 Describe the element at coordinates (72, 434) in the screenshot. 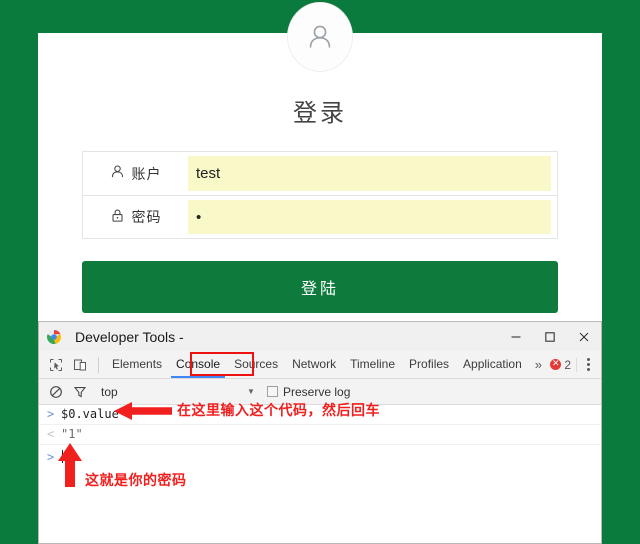

I see `console-output-text: "1"` at that location.